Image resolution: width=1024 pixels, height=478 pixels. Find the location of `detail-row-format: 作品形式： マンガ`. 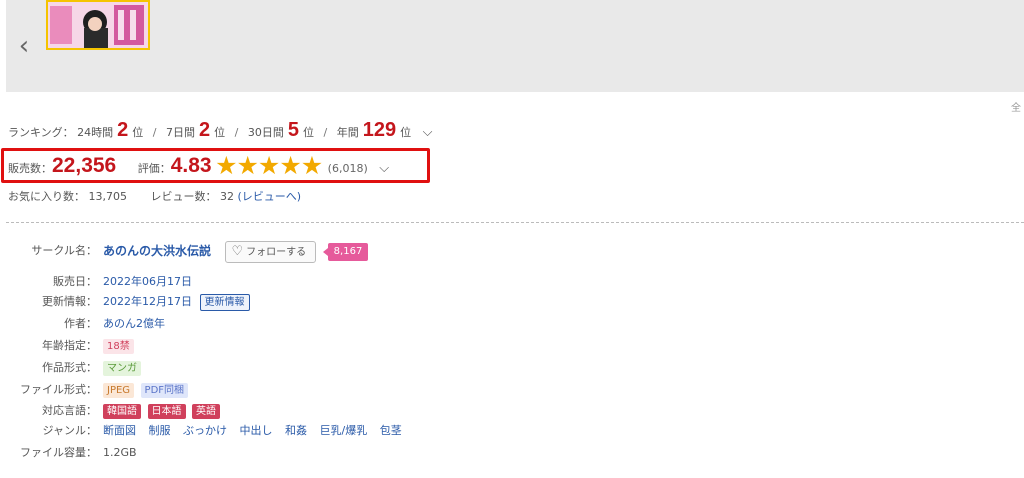

detail-row-format: 作品形式： マンガ is located at coordinates (240, 368).